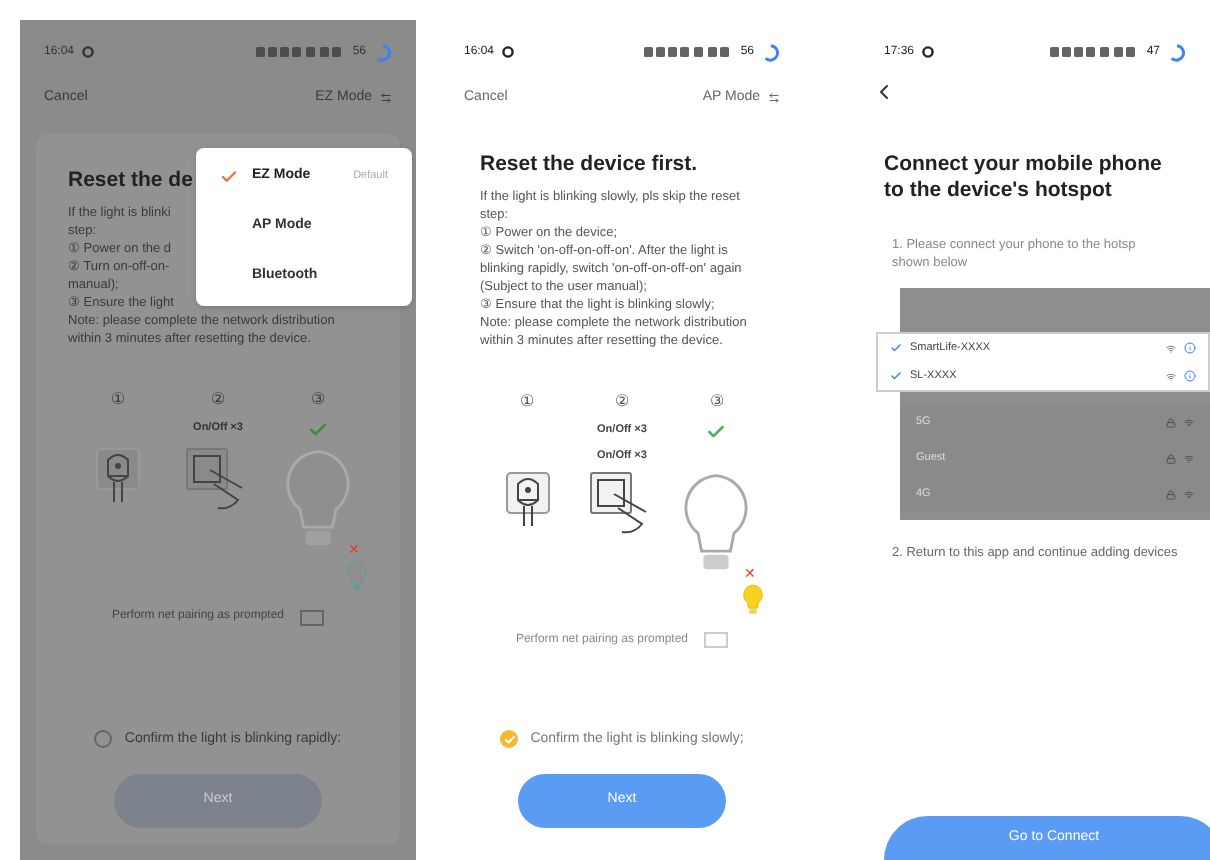 The image size is (1210, 860). What do you see at coordinates (130, 180) in the screenshot?
I see `instructions-title: Reset the de` at bounding box center [130, 180].